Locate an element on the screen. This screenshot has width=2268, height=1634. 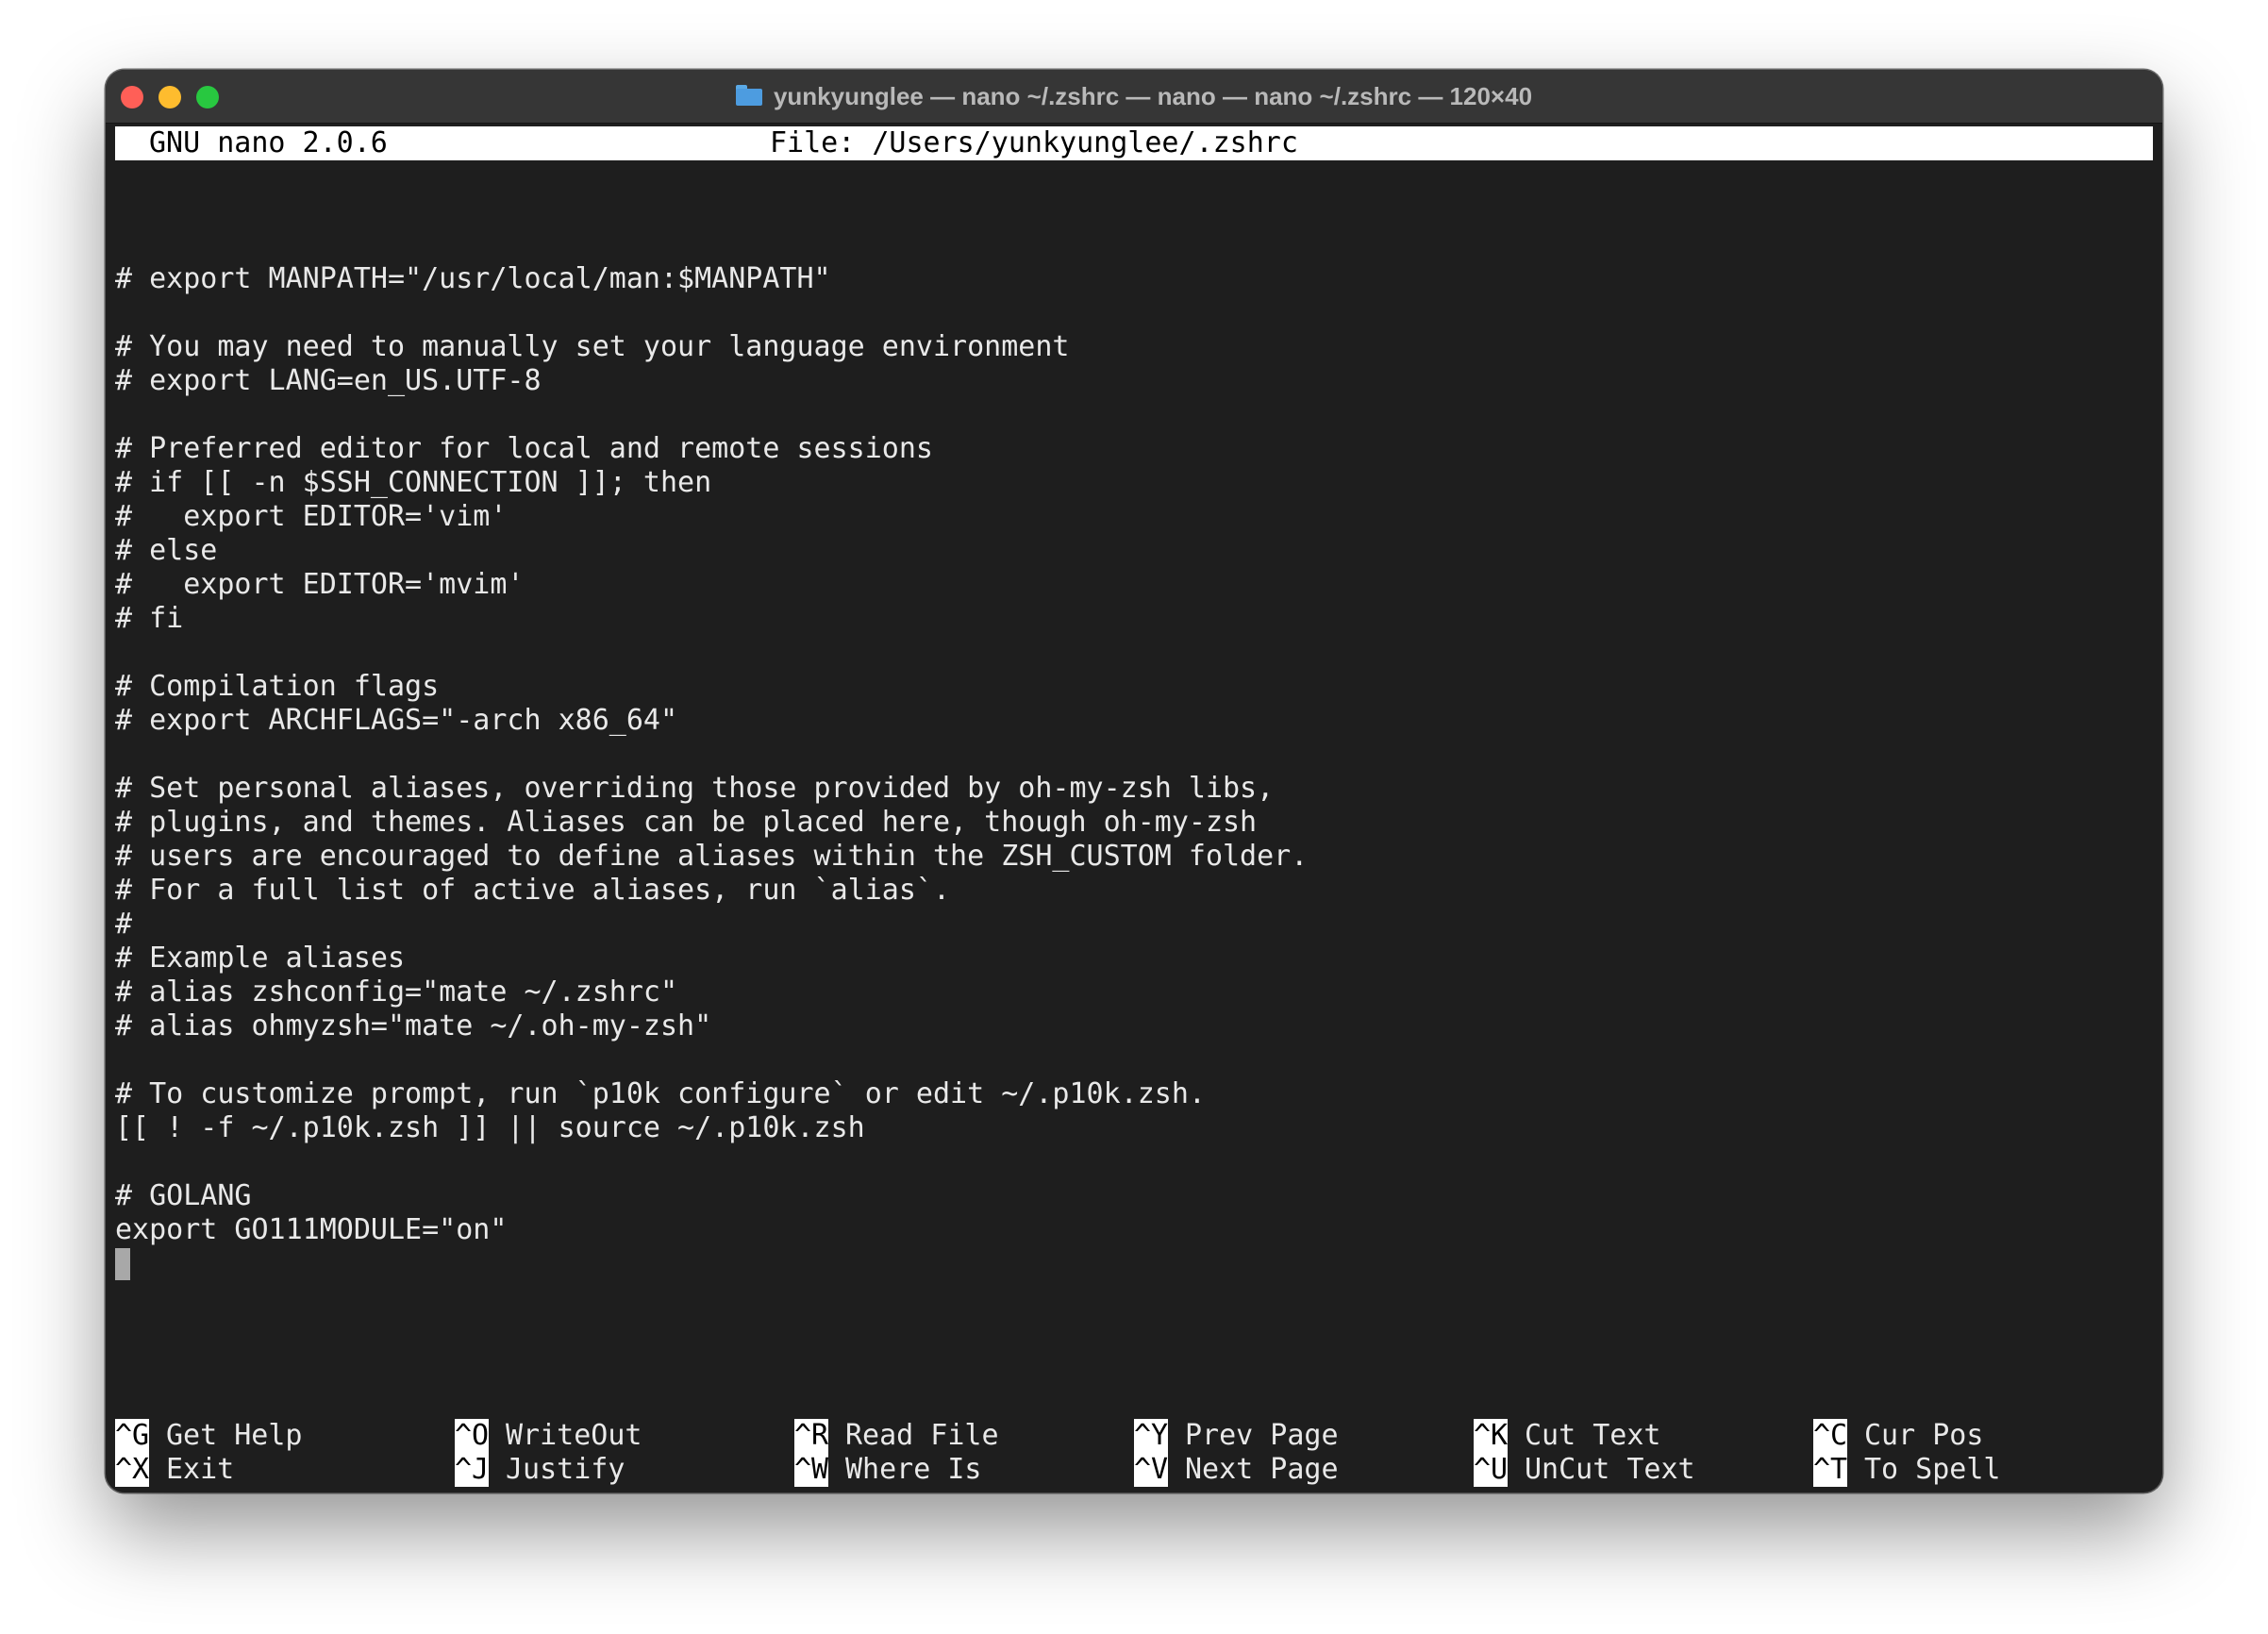
shortcut-key: ^K is located at coordinates (1492, 1436).